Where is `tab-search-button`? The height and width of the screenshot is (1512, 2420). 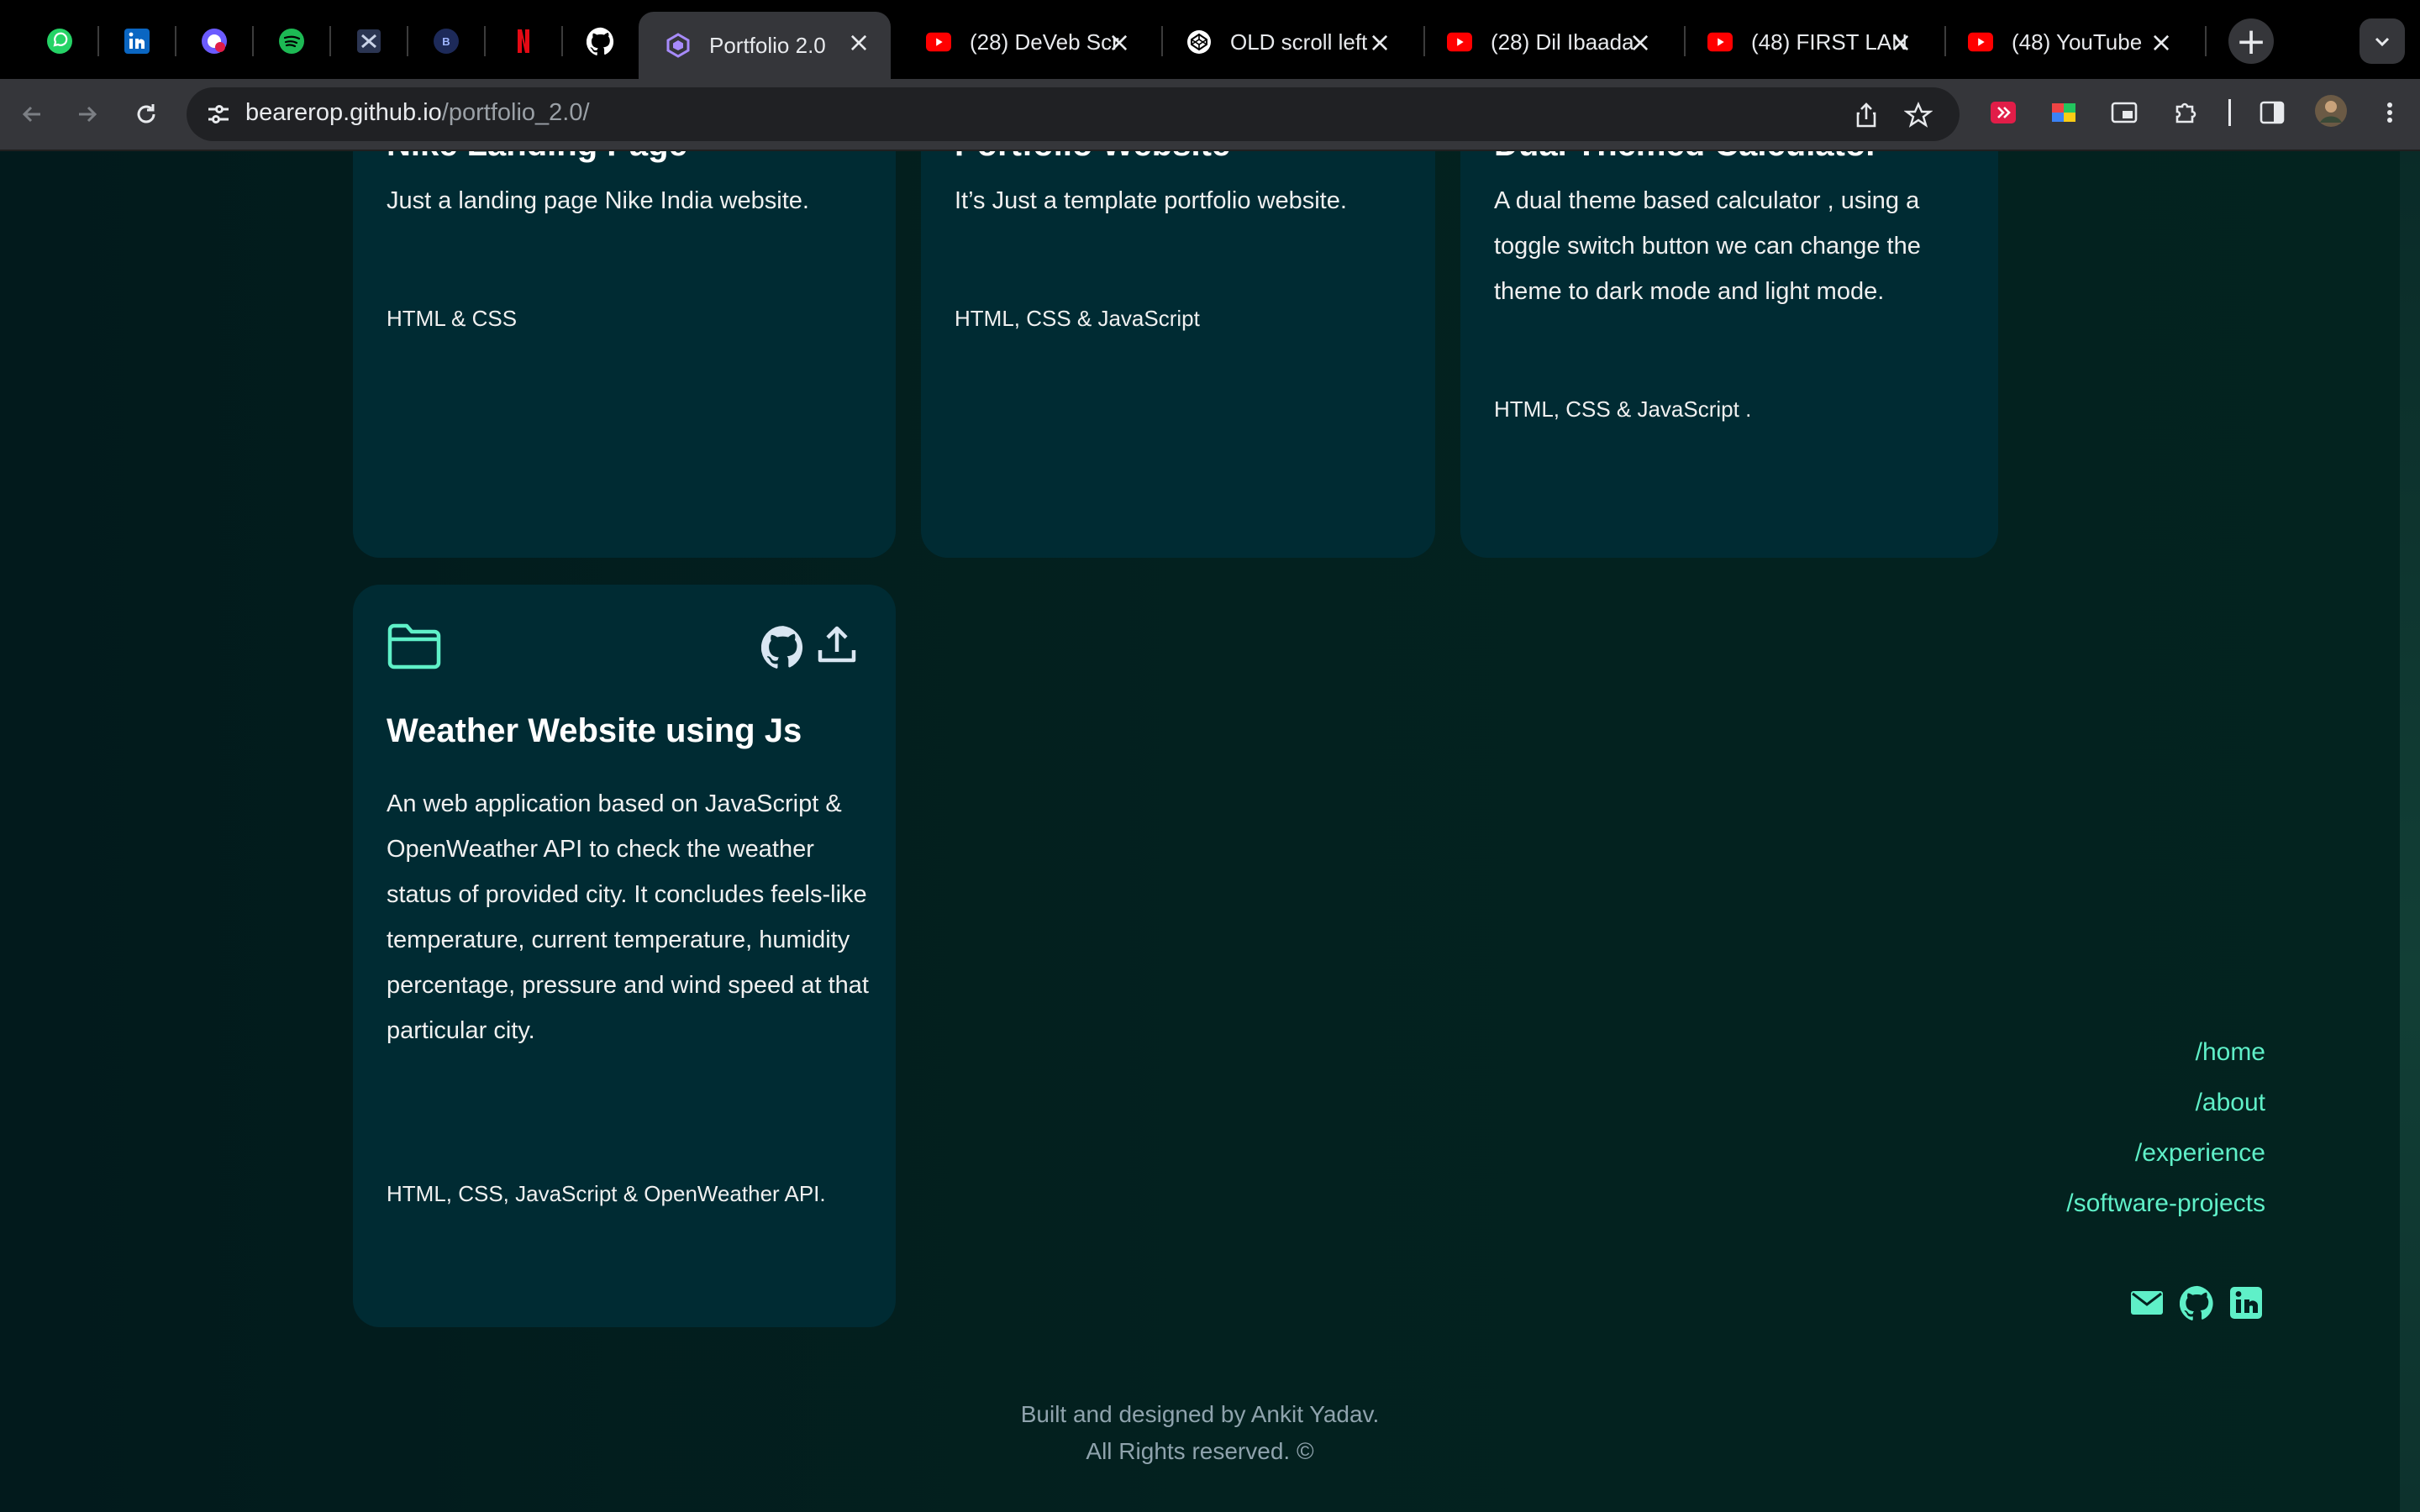 tab-search-button is located at coordinates (2383, 41).